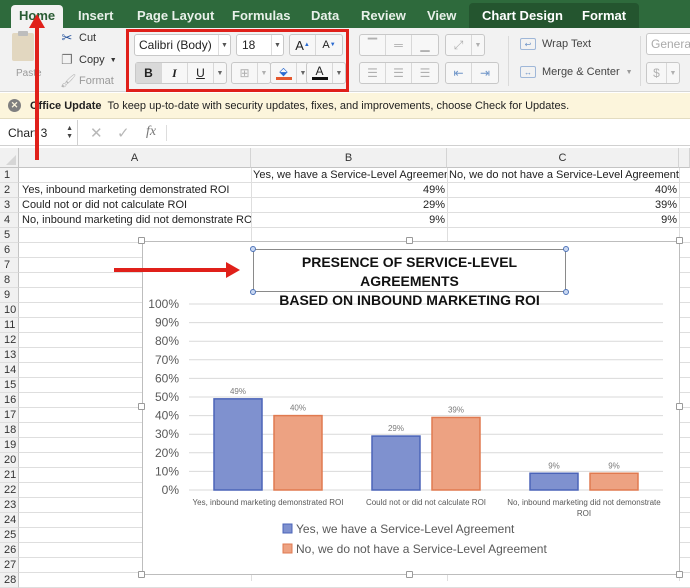 The image size is (690, 588). I want to click on row-header-23: 23, so click(9, 505).